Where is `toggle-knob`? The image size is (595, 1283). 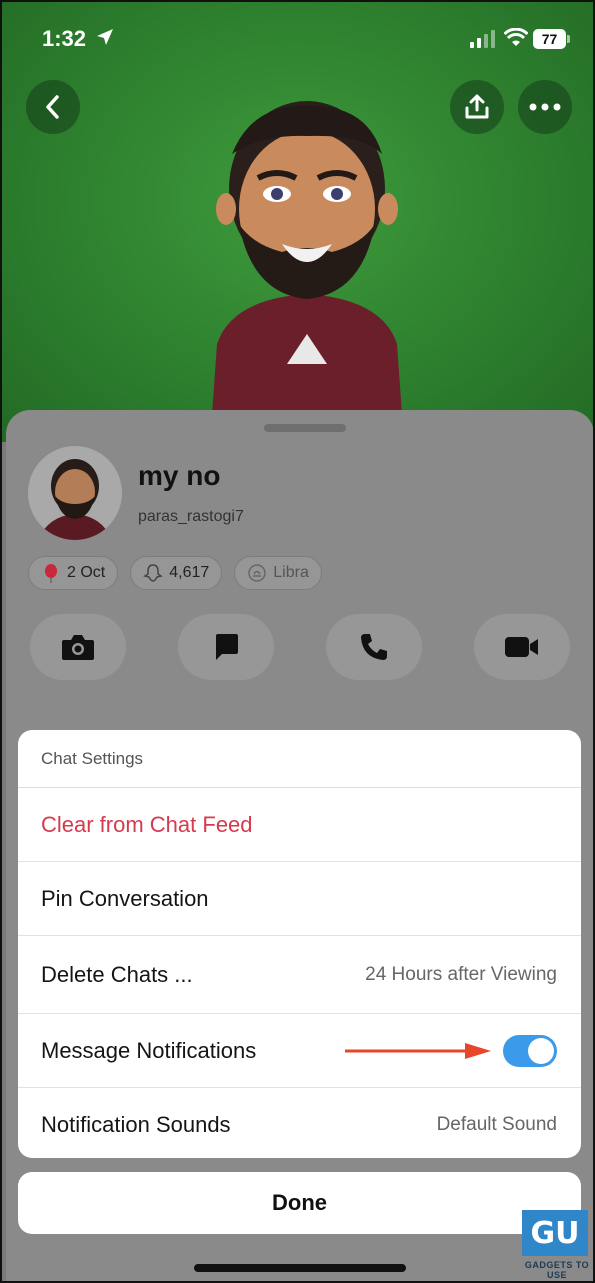
toggle-knob is located at coordinates (541, 1050).